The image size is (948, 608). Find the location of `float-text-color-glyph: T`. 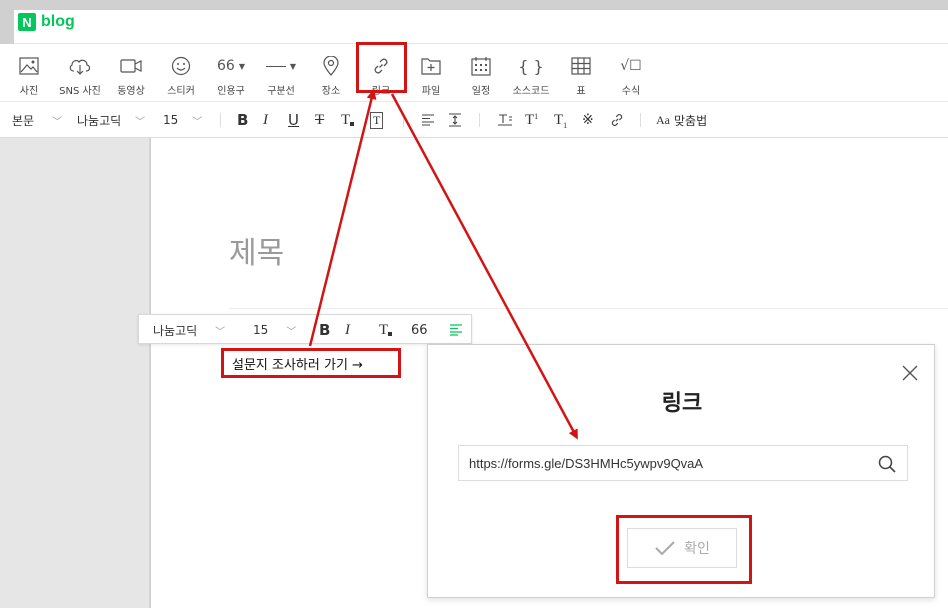

float-text-color-glyph: T is located at coordinates (384, 329).